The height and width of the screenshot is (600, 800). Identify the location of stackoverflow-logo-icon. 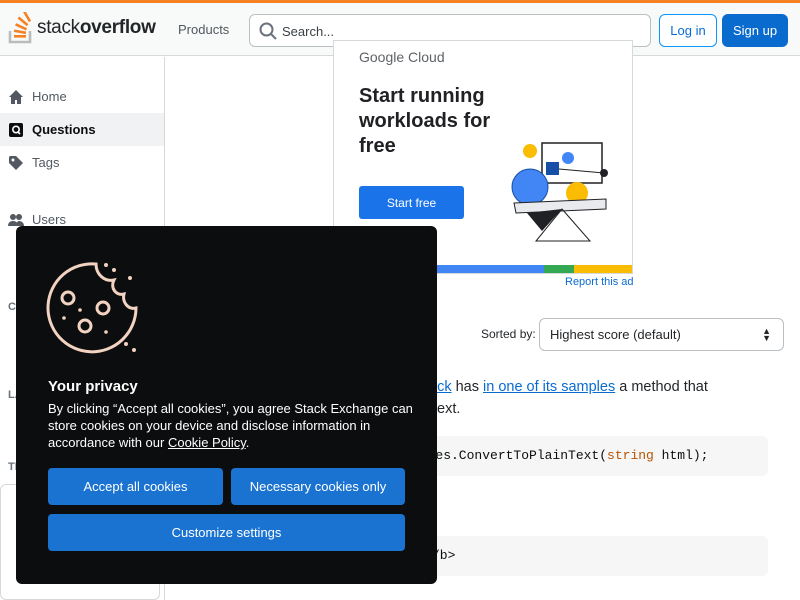
(20, 28).